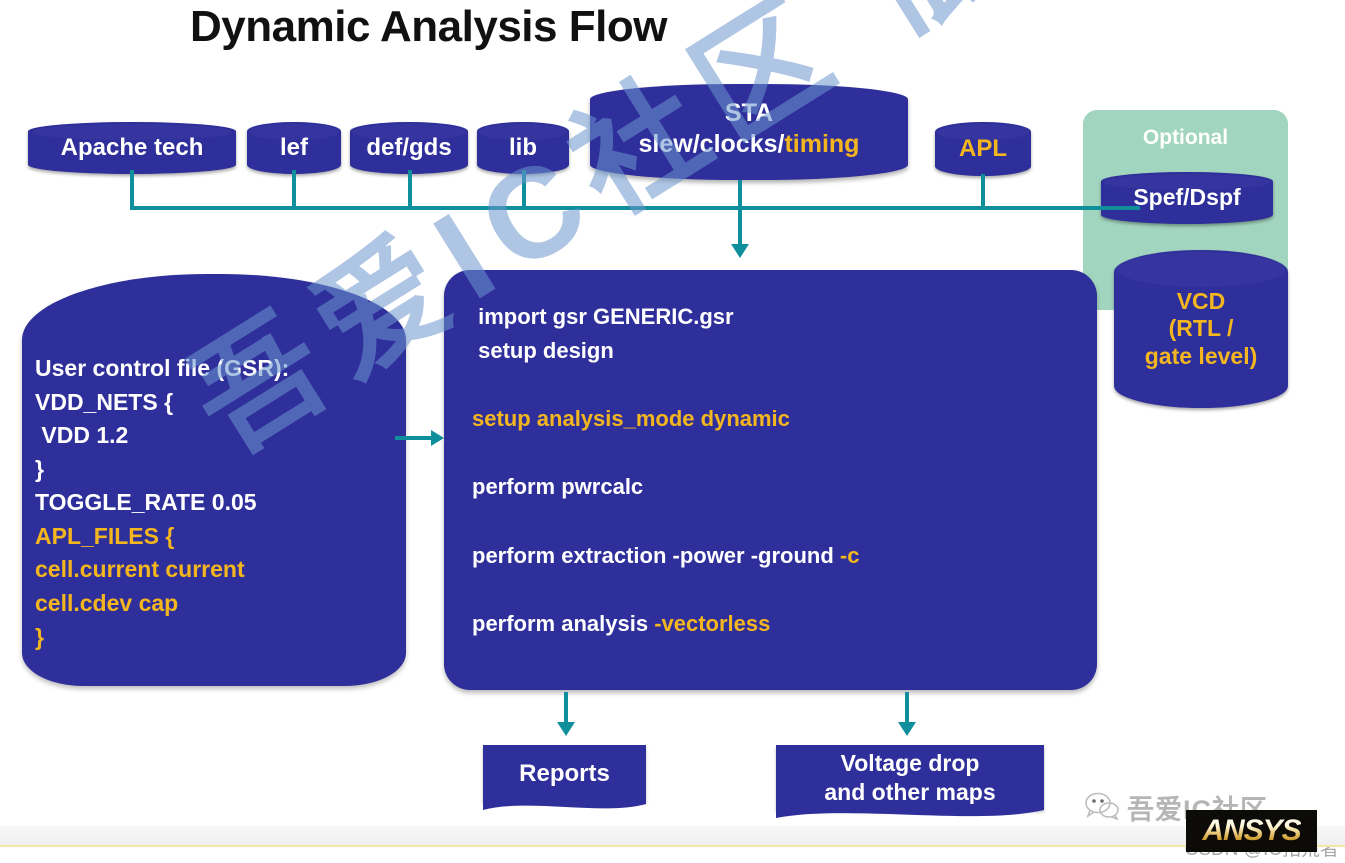 The width and height of the screenshot is (1345, 863). I want to click on command-segment: setup analysis_mode dynamic, so click(631, 419).